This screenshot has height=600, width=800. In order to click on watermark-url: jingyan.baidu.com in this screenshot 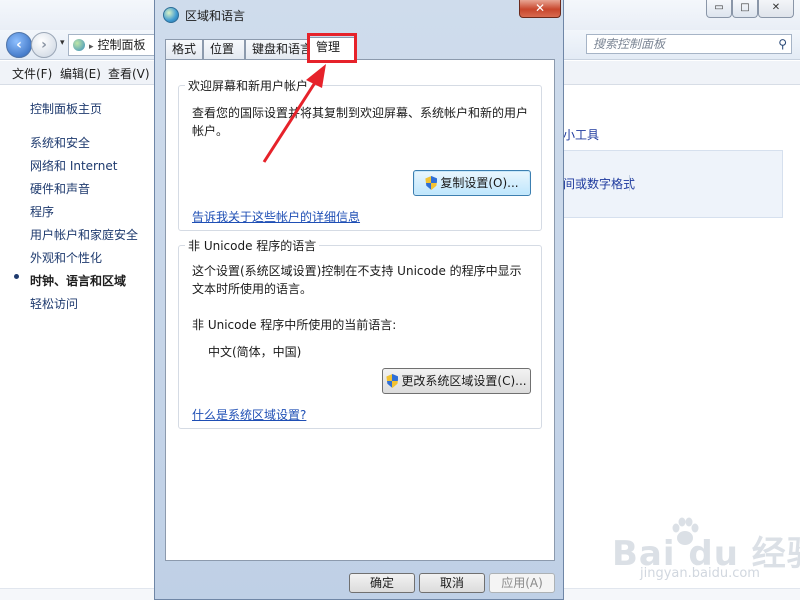, I will do `click(700, 573)`.